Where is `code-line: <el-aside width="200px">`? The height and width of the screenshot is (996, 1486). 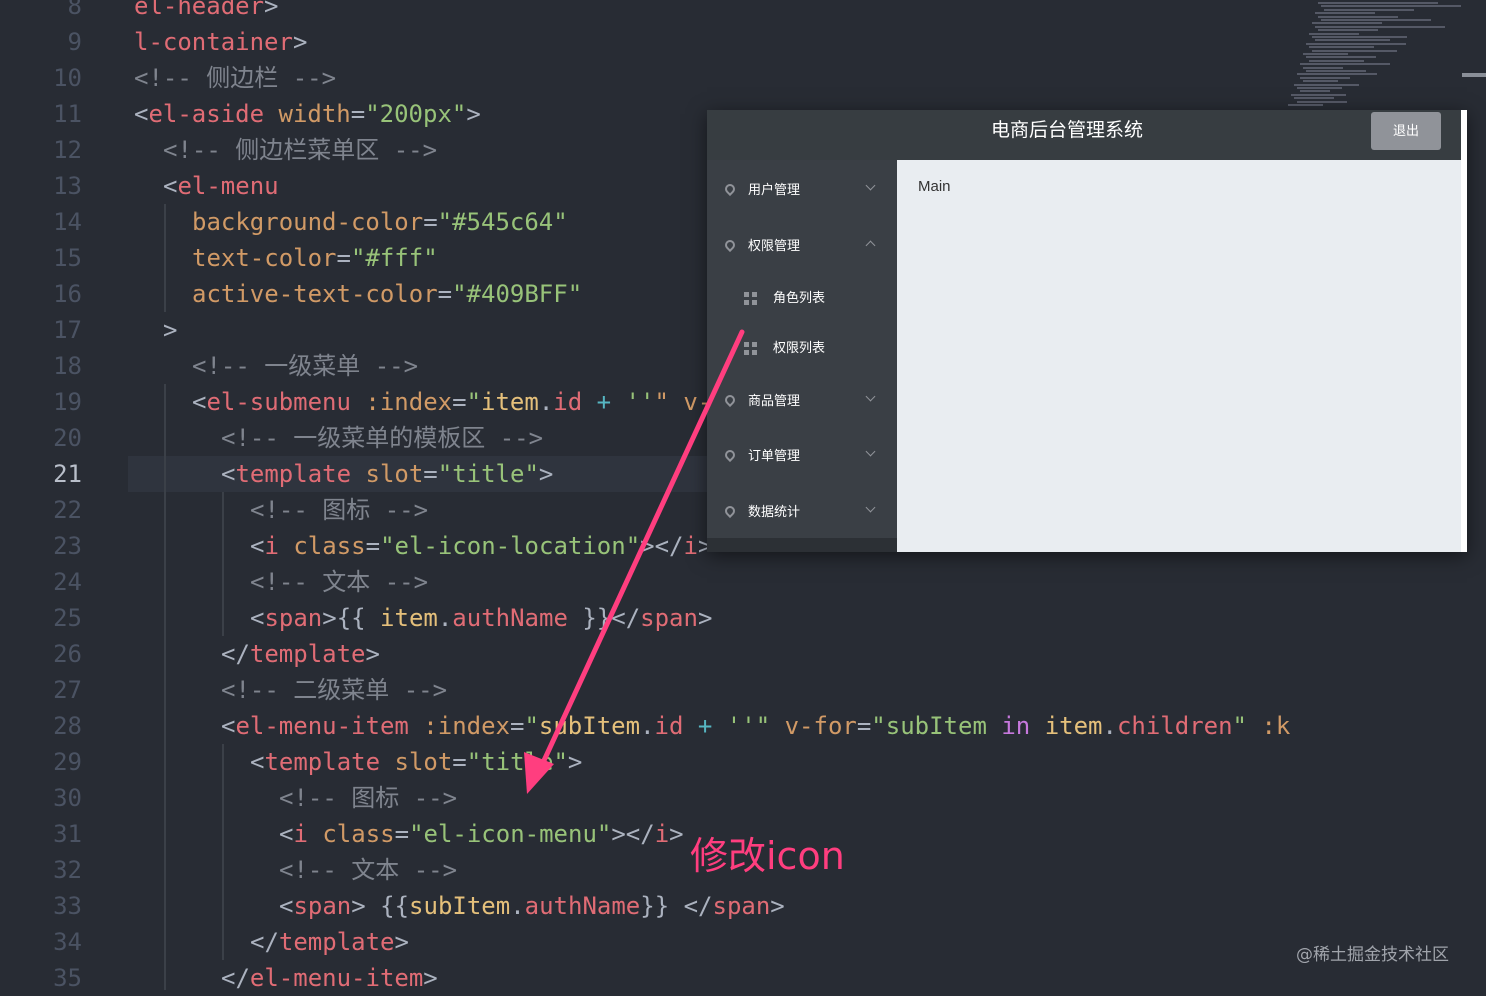
code-line: <el-aside width="200px"> is located at coordinates (307, 114).